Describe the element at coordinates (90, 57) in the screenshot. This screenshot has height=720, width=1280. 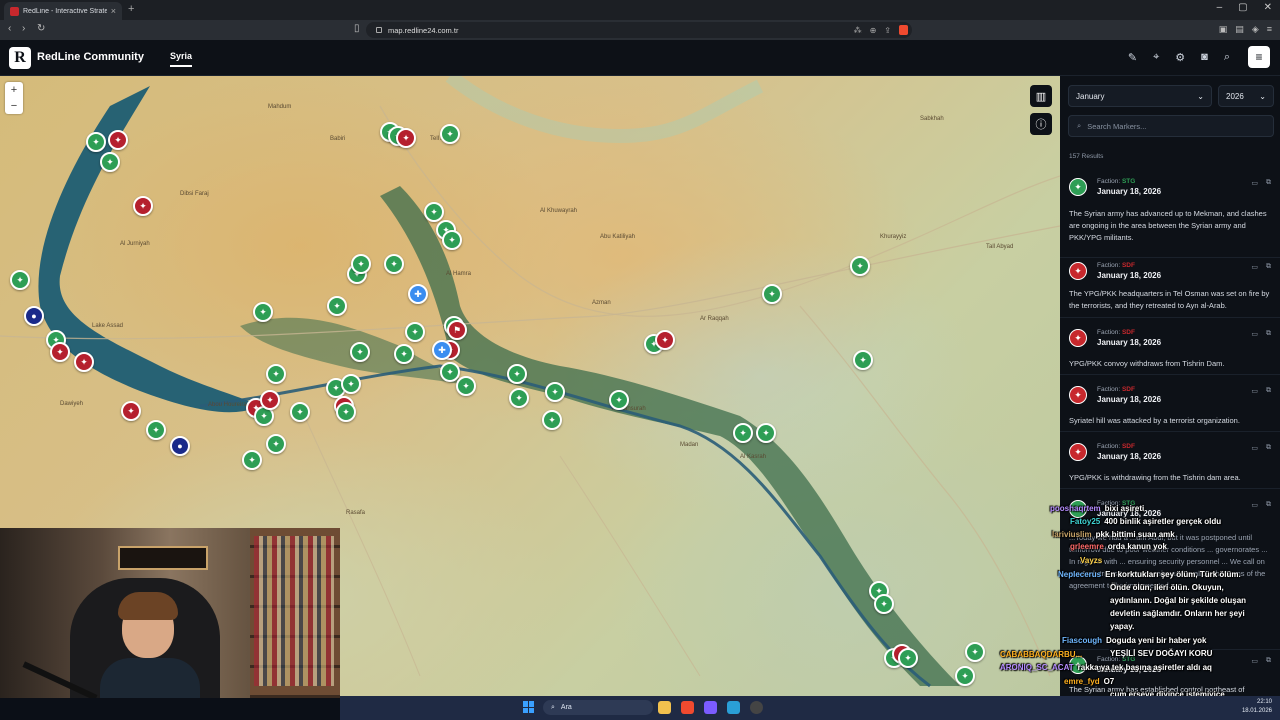
I see `brand-name: RedLine Community` at that location.